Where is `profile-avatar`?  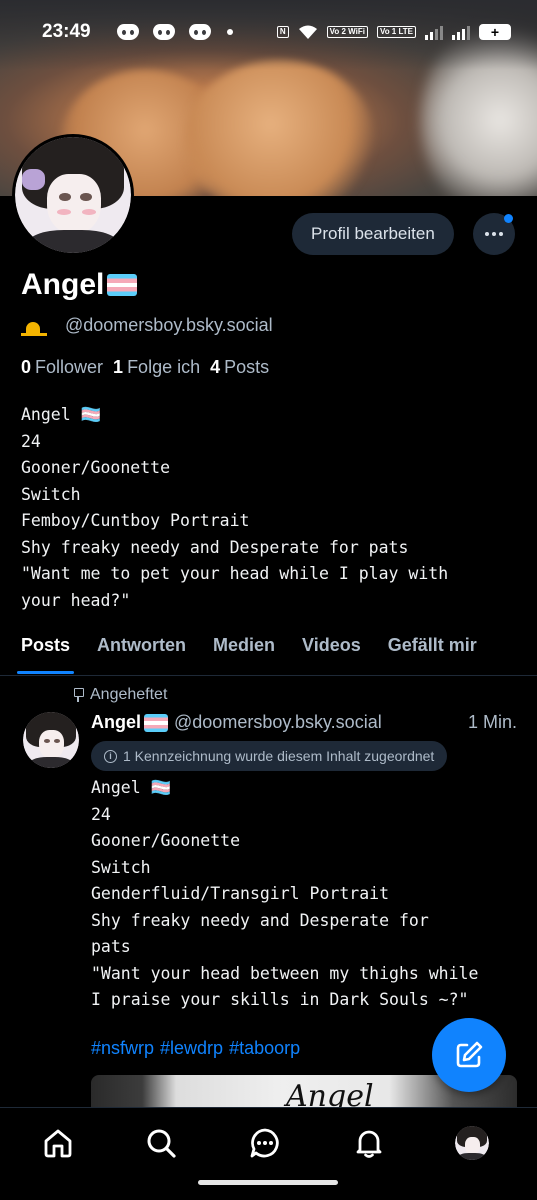
profile-avatar is located at coordinates (73, 195).